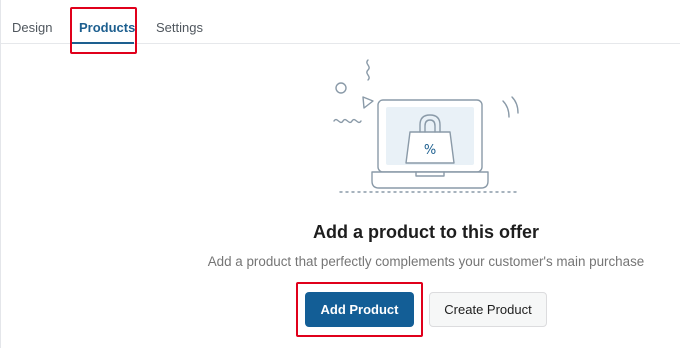 This screenshot has height=348, width=680. Describe the element at coordinates (341, 88) in the screenshot. I see `decor-circle-icon` at that location.